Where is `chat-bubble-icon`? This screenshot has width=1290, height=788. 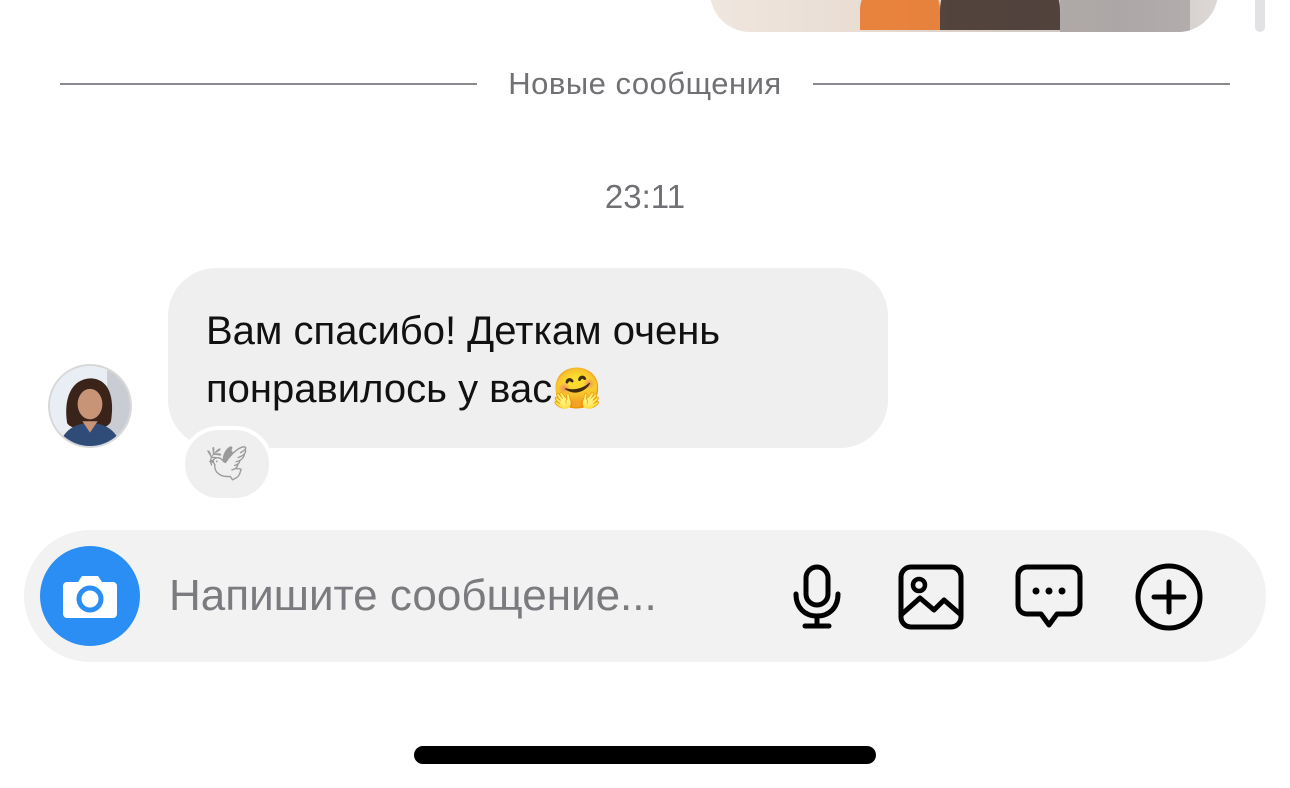 chat-bubble-icon is located at coordinates (1049, 596).